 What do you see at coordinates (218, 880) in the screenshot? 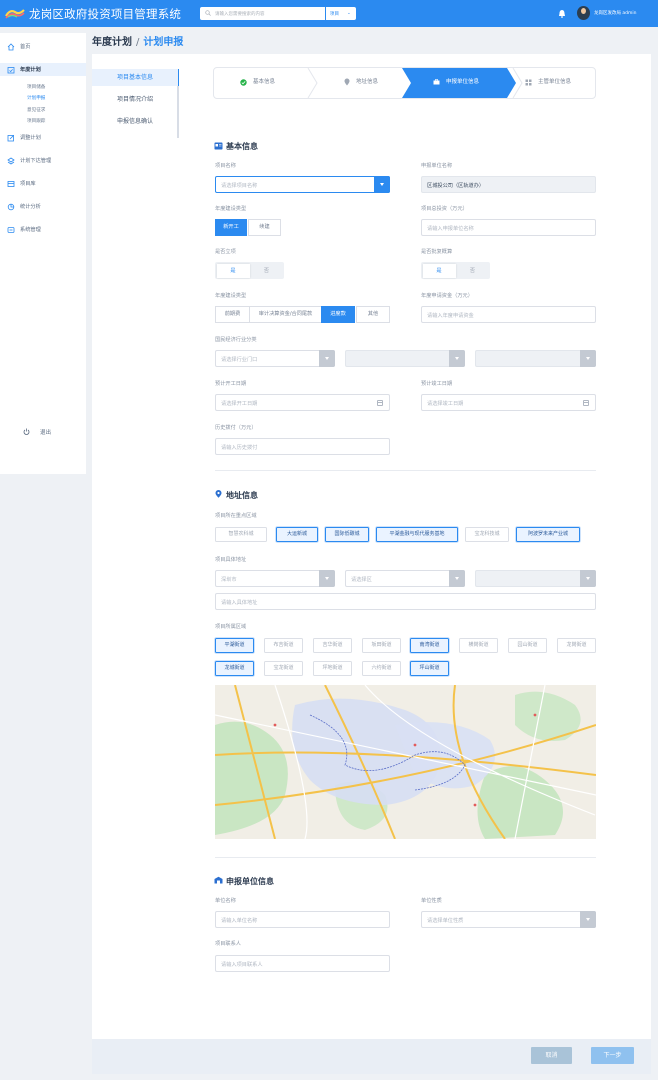
I see `building-icon` at bounding box center [218, 880].